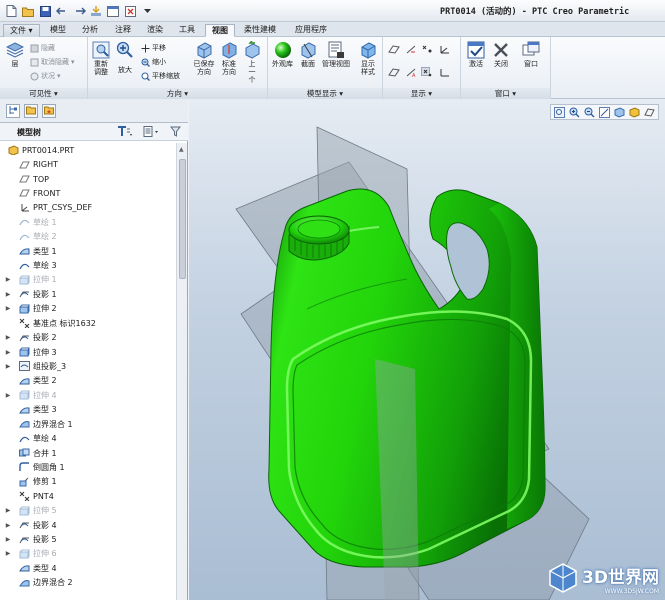 The image size is (665, 600). I want to click on tree-item: 类型 3, so click(88, 410).